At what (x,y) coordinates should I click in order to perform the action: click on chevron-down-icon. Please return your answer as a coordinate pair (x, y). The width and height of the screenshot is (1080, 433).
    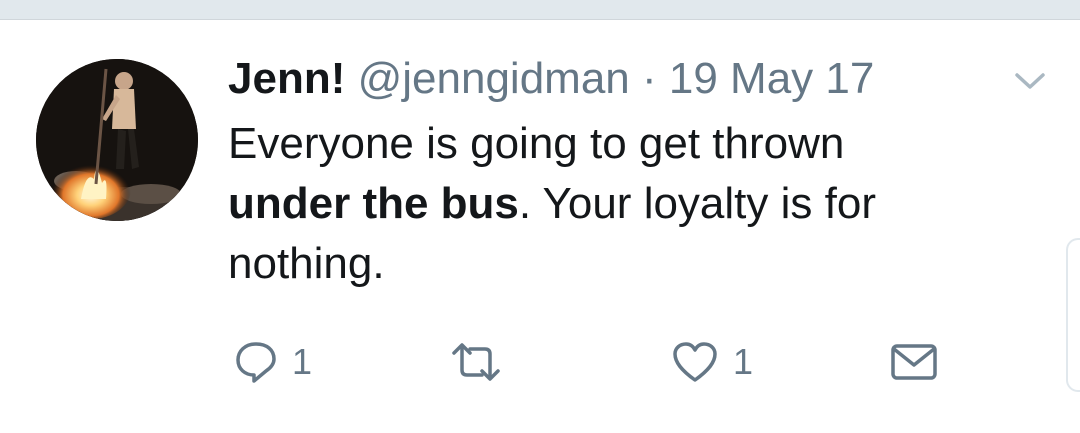
    Looking at the image, I should click on (1030, 81).